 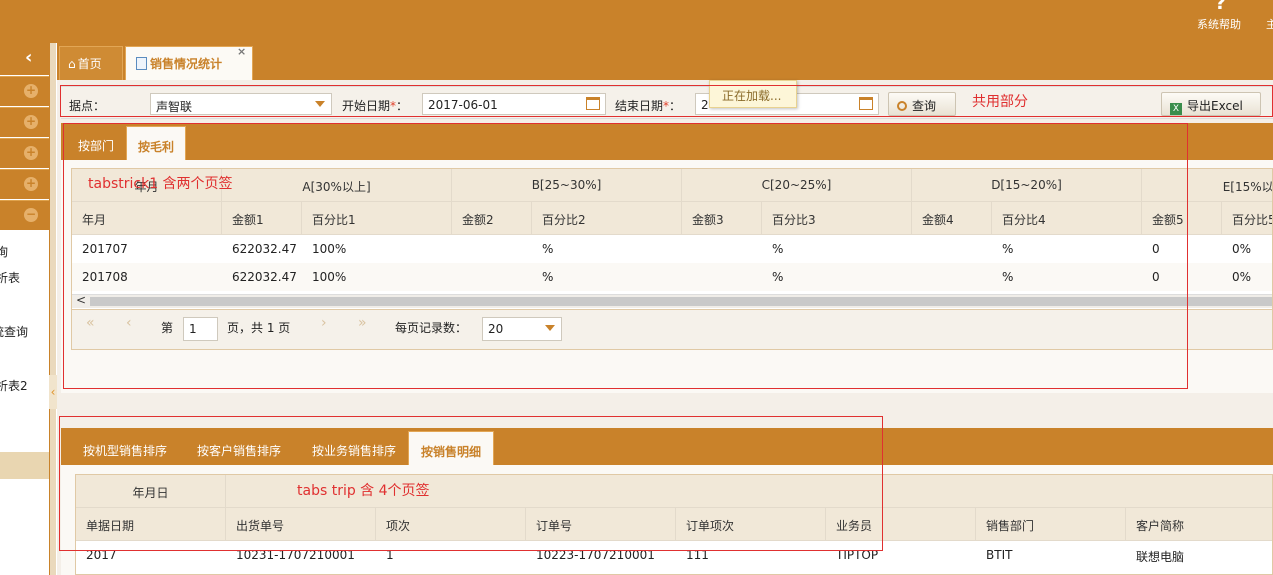 What do you see at coordinates (25, 309) in the screenshot?
I see `sidebar: ‹ + + + + − 询 析表 统查询 析表2` at bounding box center [25, 309].